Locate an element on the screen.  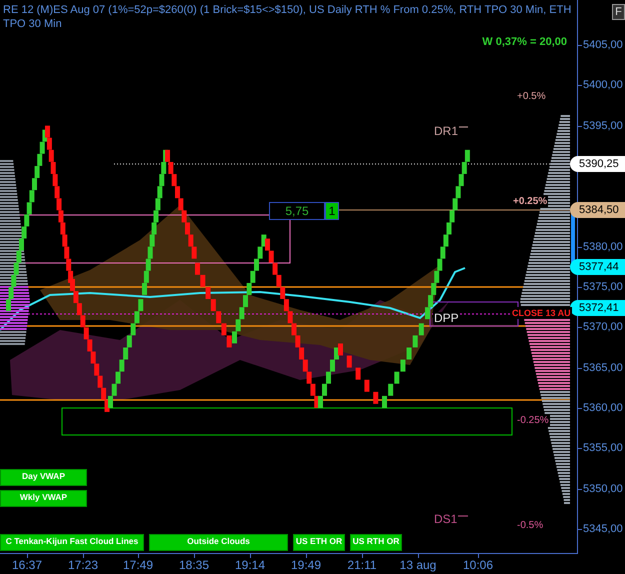
price-axis-label: 5350,00 is located at coordinates (603, 489).